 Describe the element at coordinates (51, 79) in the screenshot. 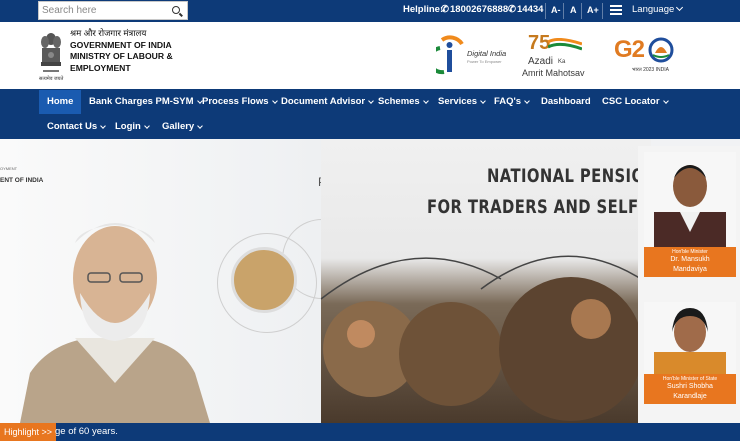

I see `emblem-motto: सत्यमेव जयते` at that location.